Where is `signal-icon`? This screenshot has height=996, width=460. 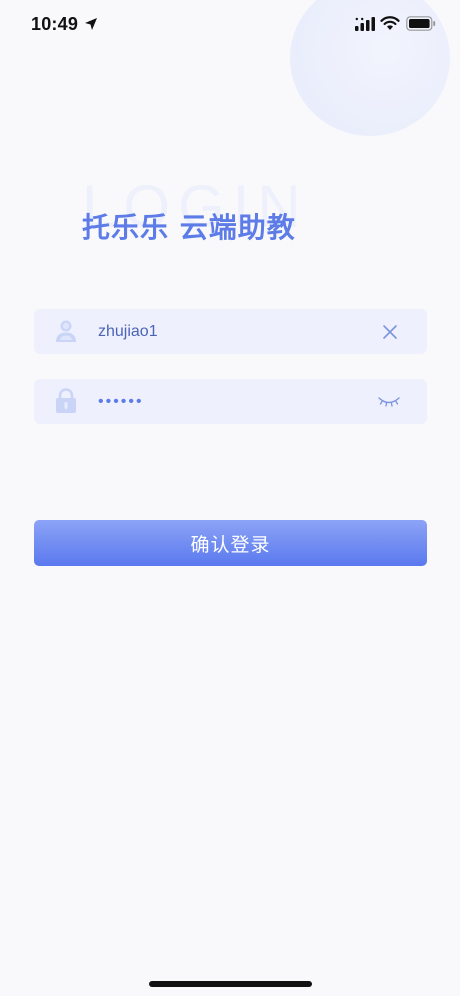 signal-icon is located at coordinates (365, 24).